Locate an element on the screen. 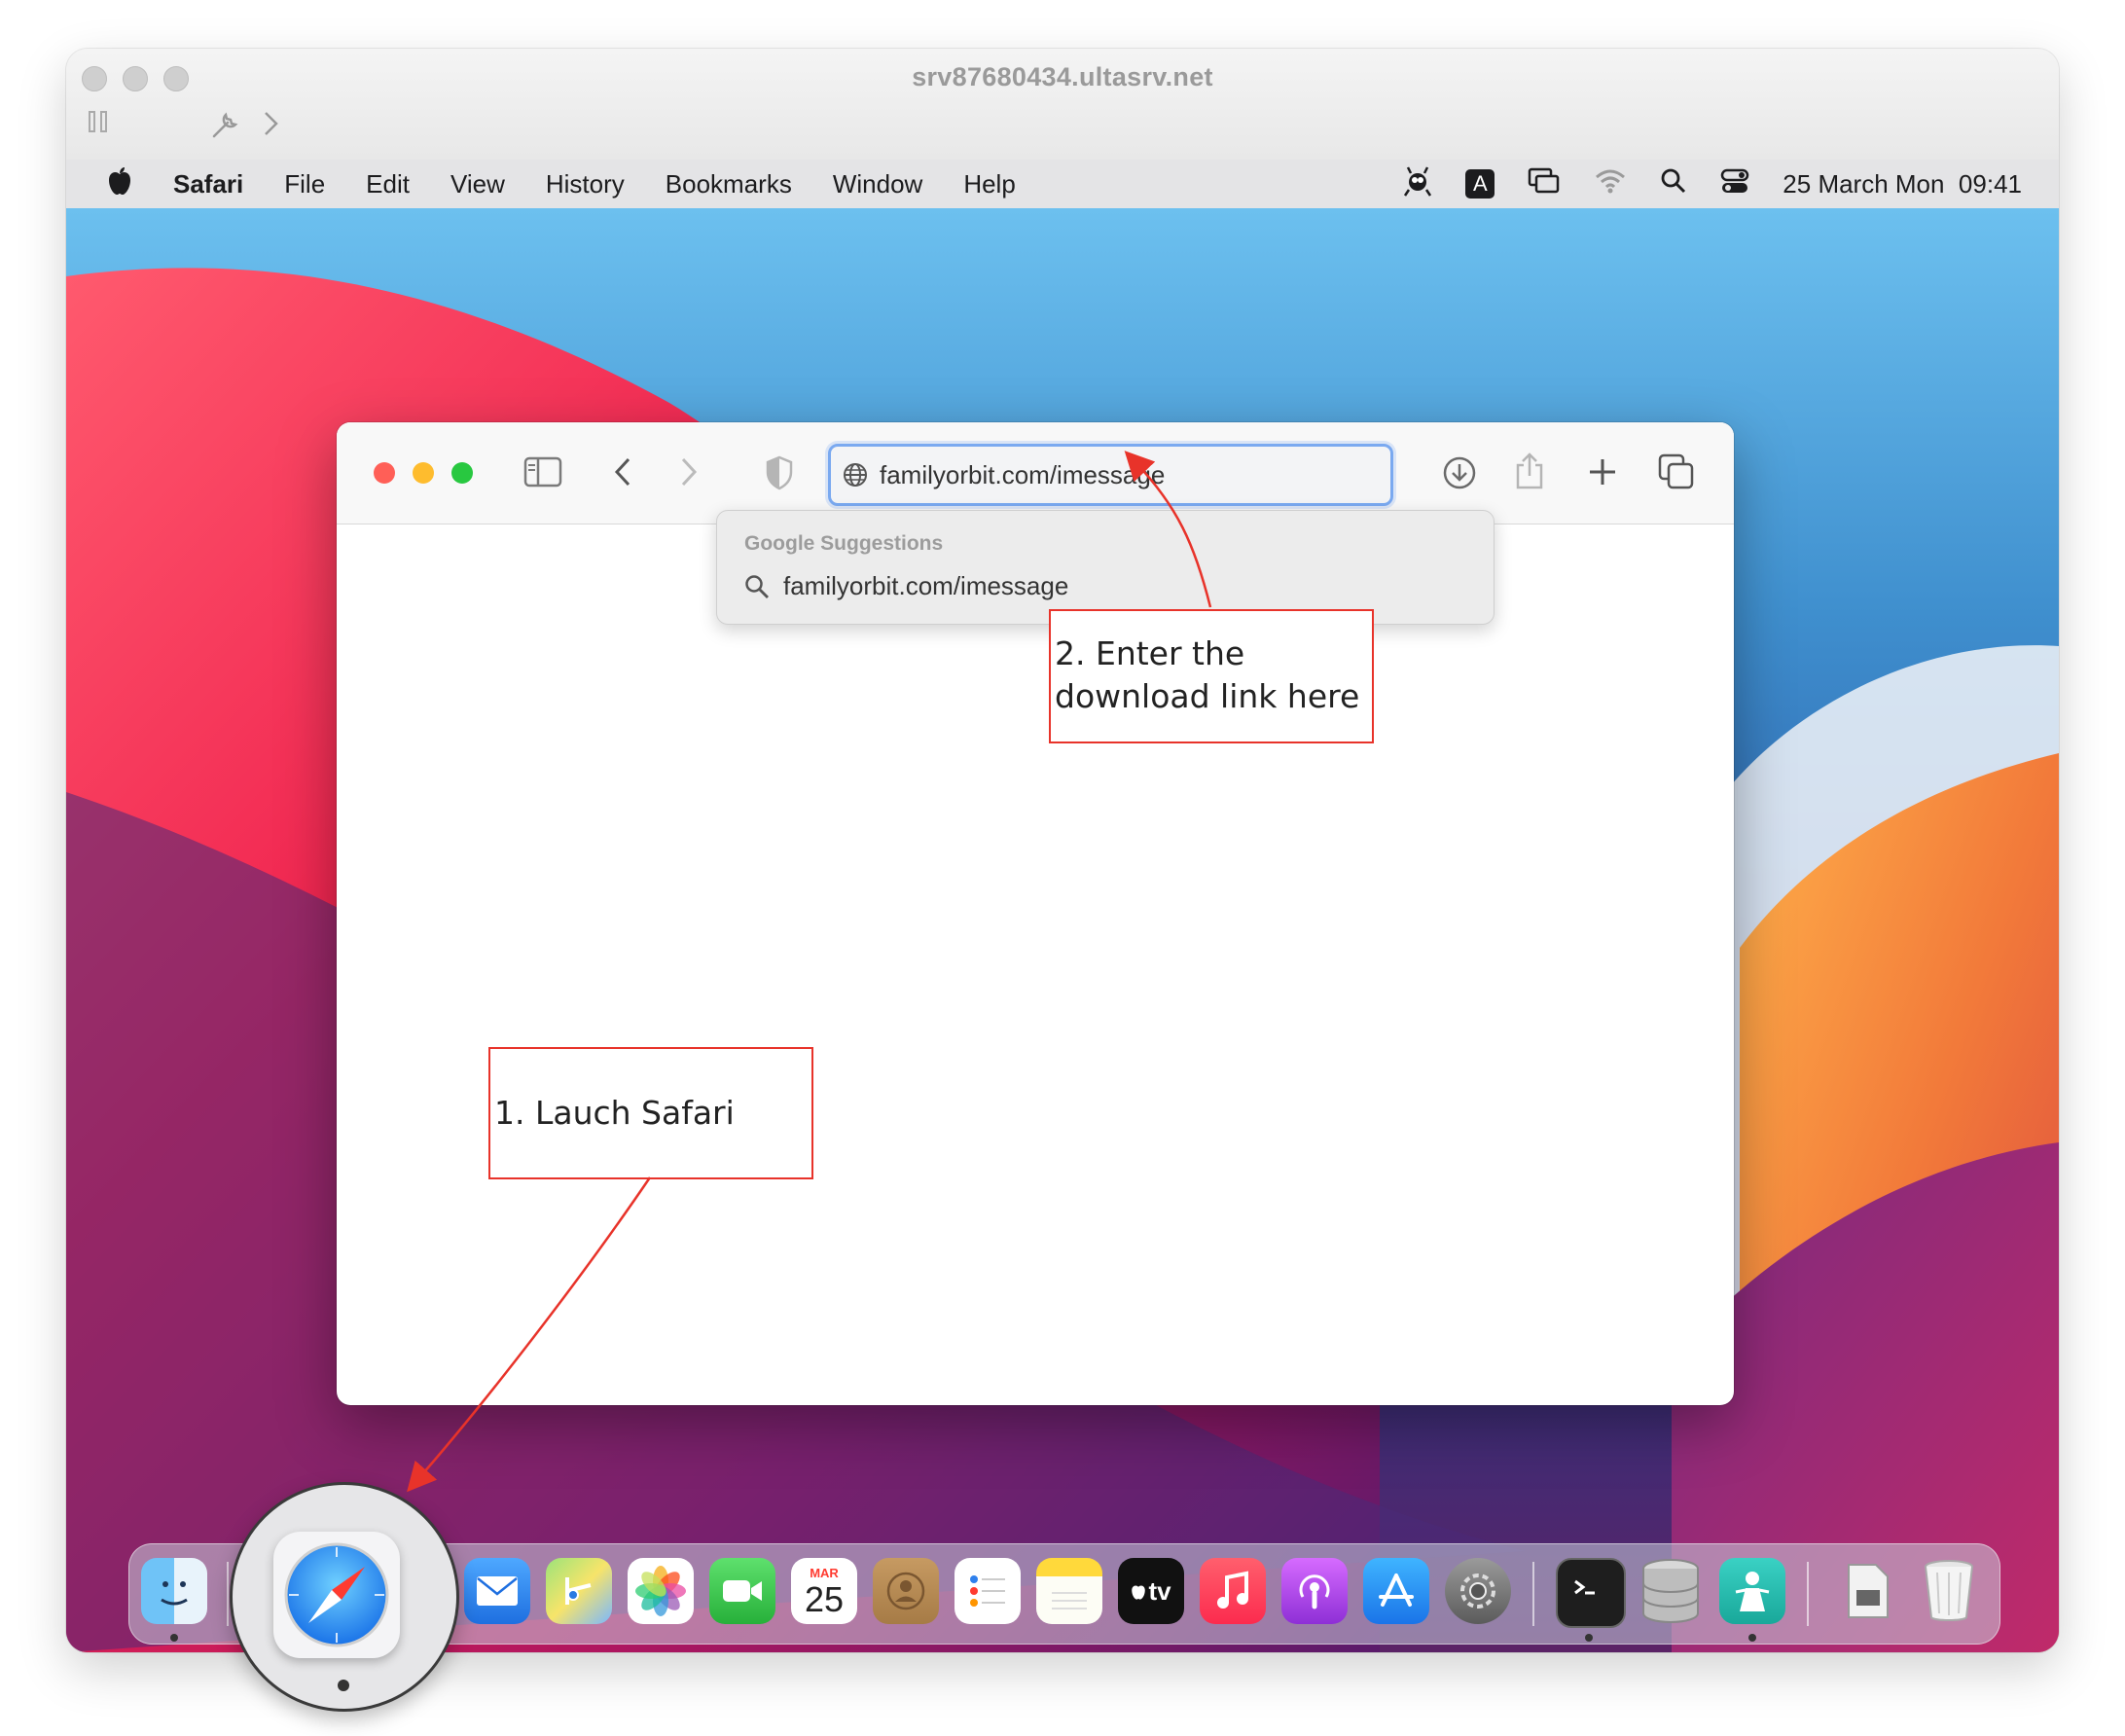  address-bar-value: familyorbit.com/imessage is located at coordinates (1023, 474).